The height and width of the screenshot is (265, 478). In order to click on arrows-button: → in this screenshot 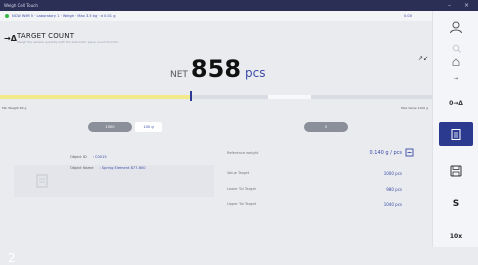, I will do `click(455, 79)`.